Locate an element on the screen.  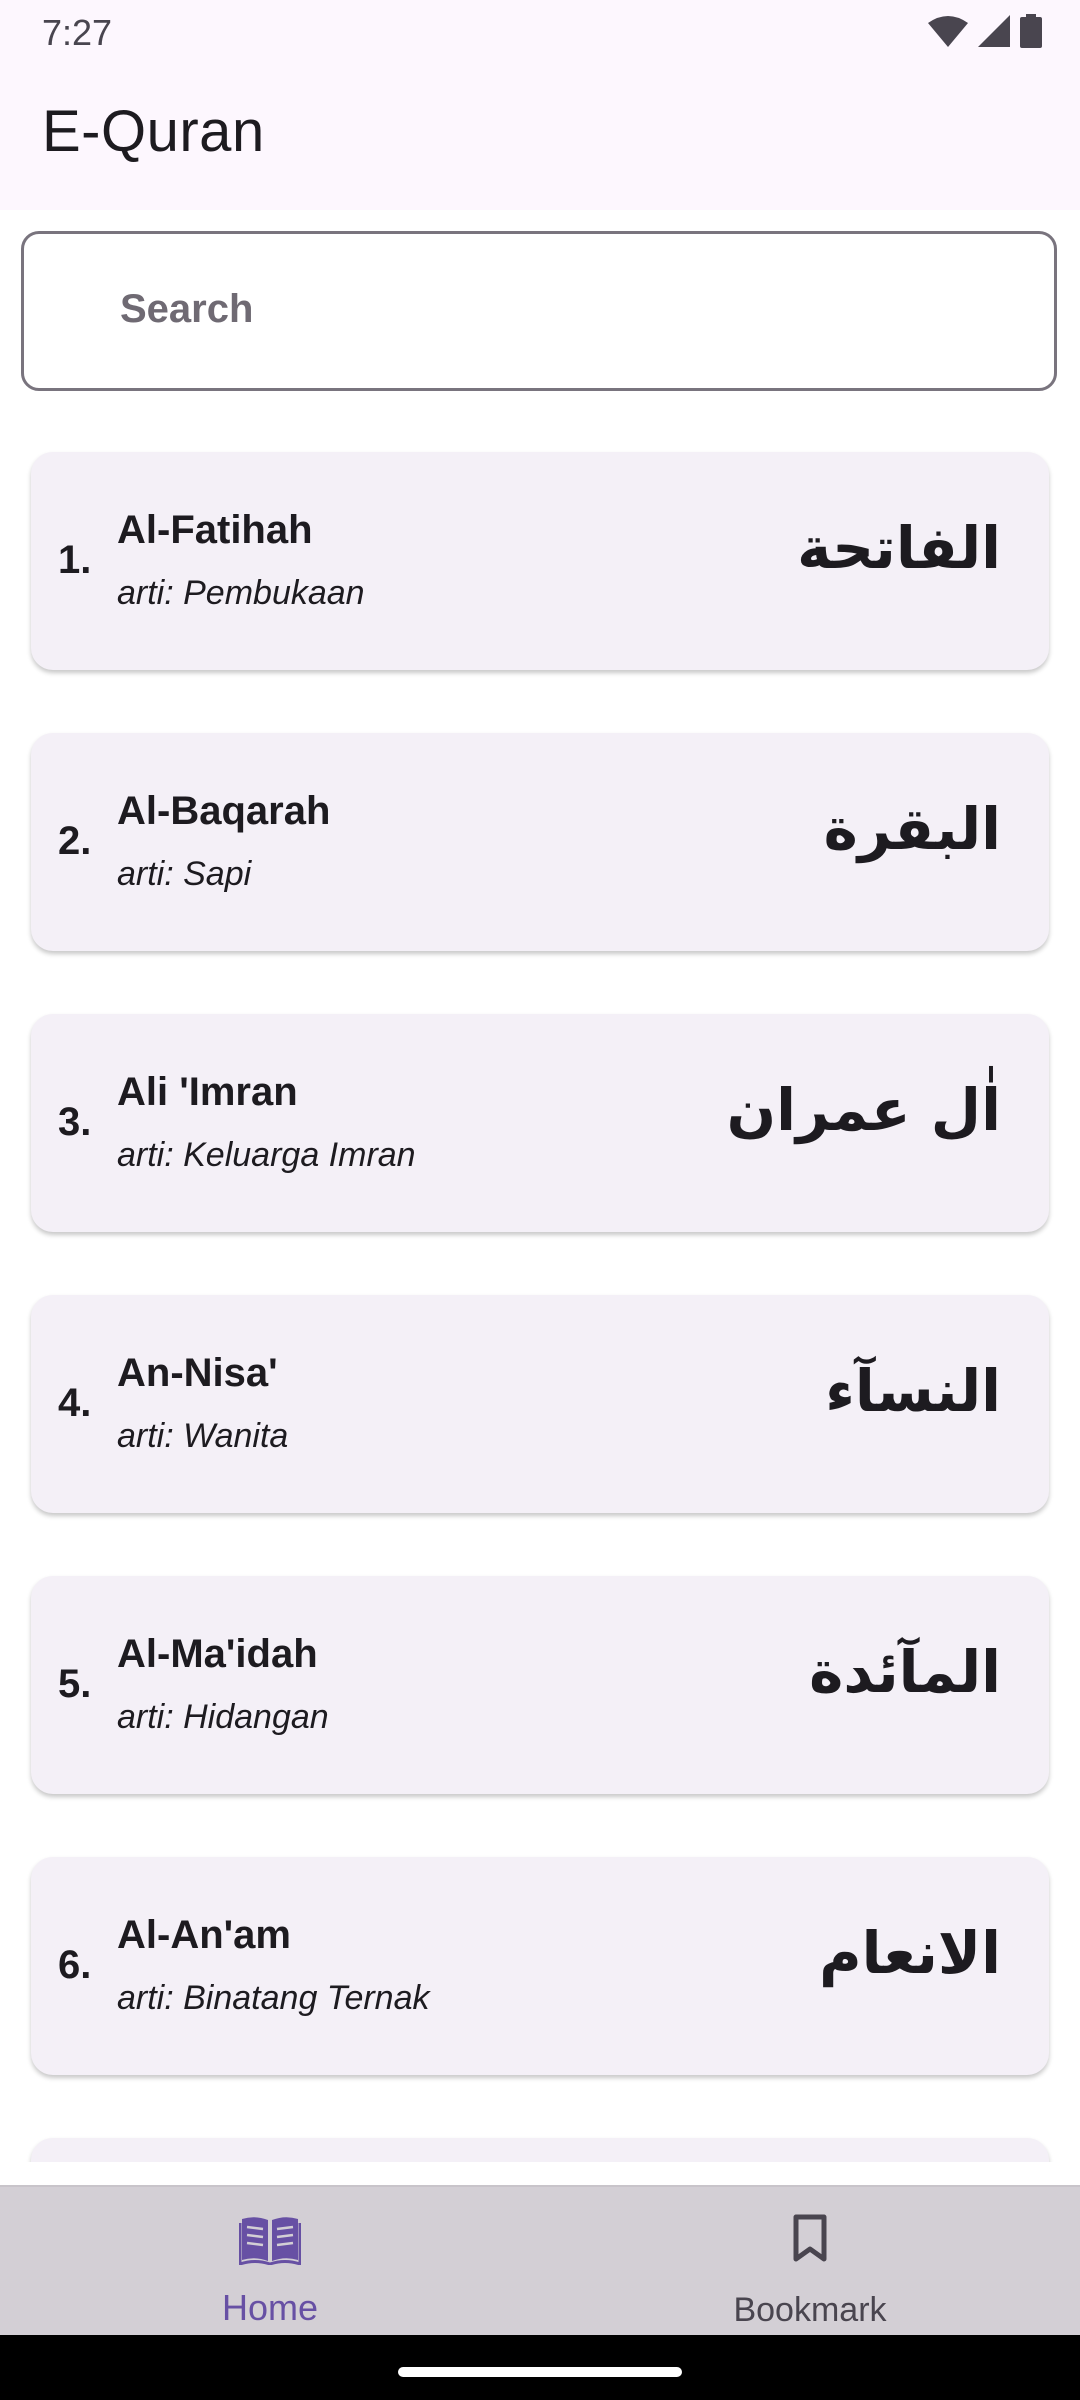
surah-card: 1. Al-Fatihah arti: Pembukaan الفاتحة is located at coordinates (540, 561).